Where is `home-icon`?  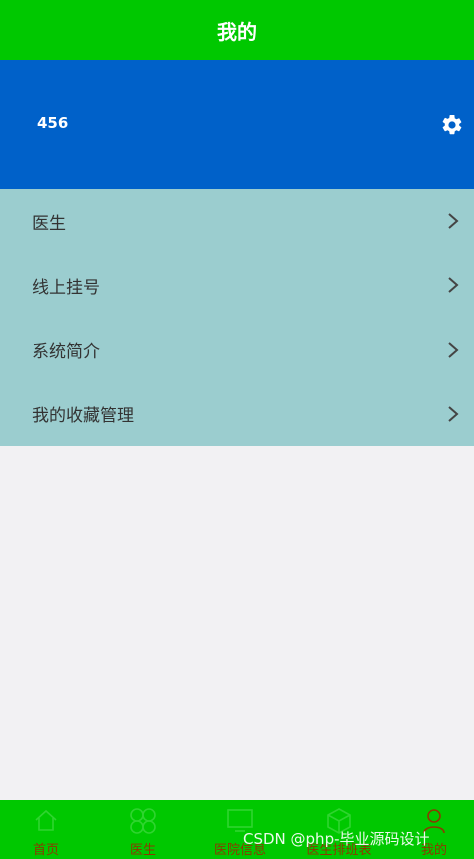 home-icon is located at coordinates (46, 820).